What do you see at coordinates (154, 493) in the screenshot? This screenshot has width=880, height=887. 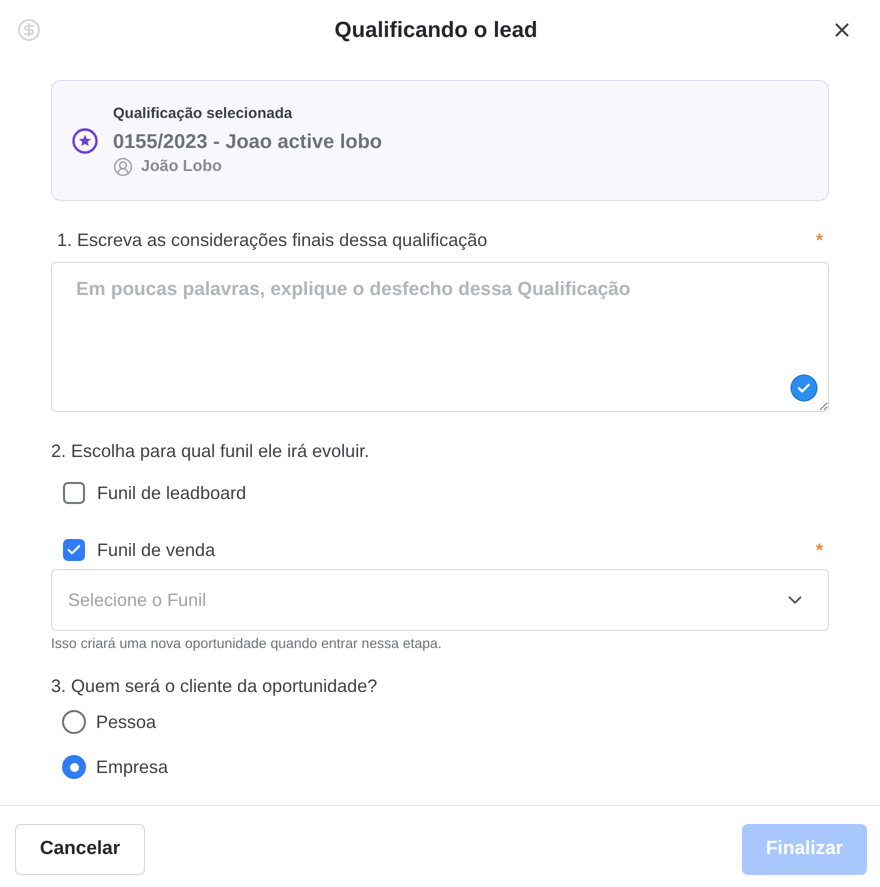 I see `checkbox-option: Funil de leadboard` at bounding box center [154, 493].